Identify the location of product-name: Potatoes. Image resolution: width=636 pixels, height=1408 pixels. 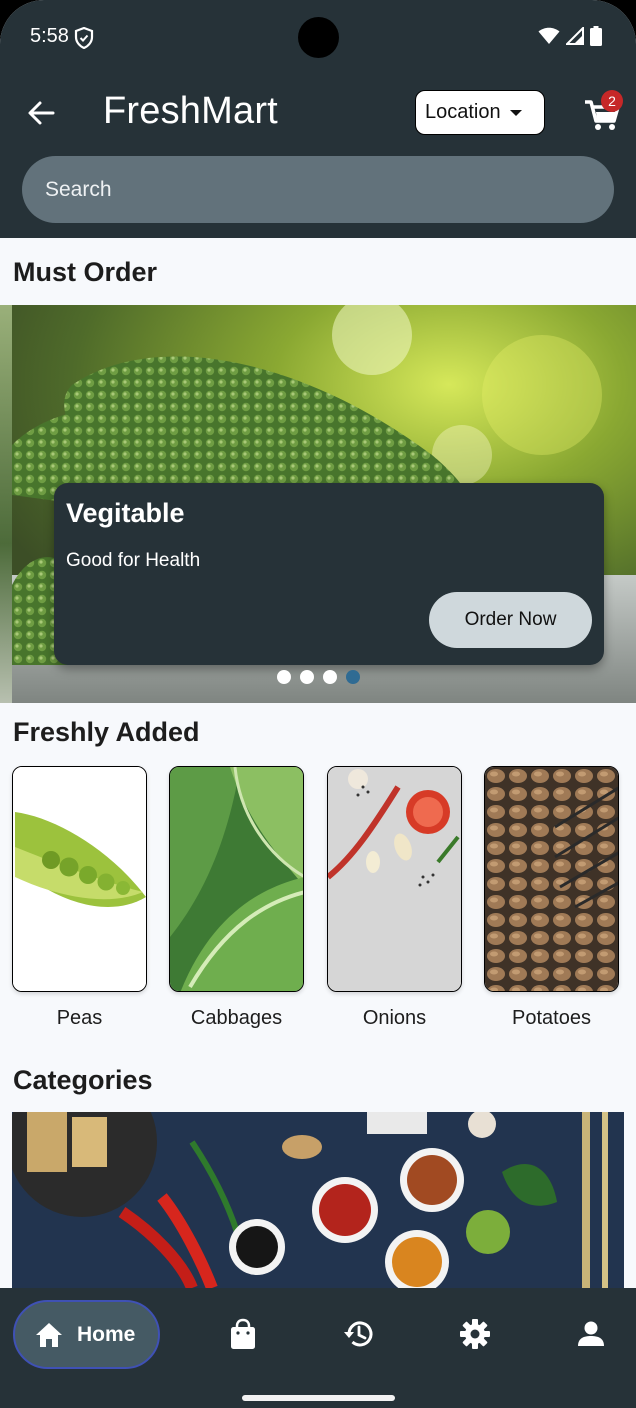
(551, 1018).